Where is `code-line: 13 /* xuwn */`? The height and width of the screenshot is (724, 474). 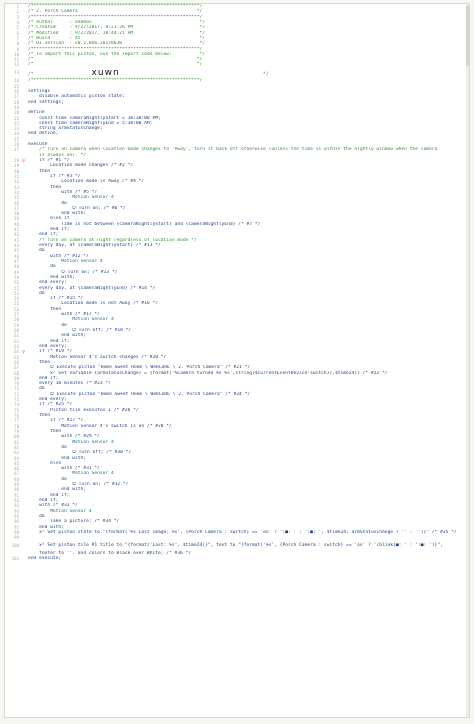 code-line: 13 /* xuwn */ is located at coordinates (237, 73).